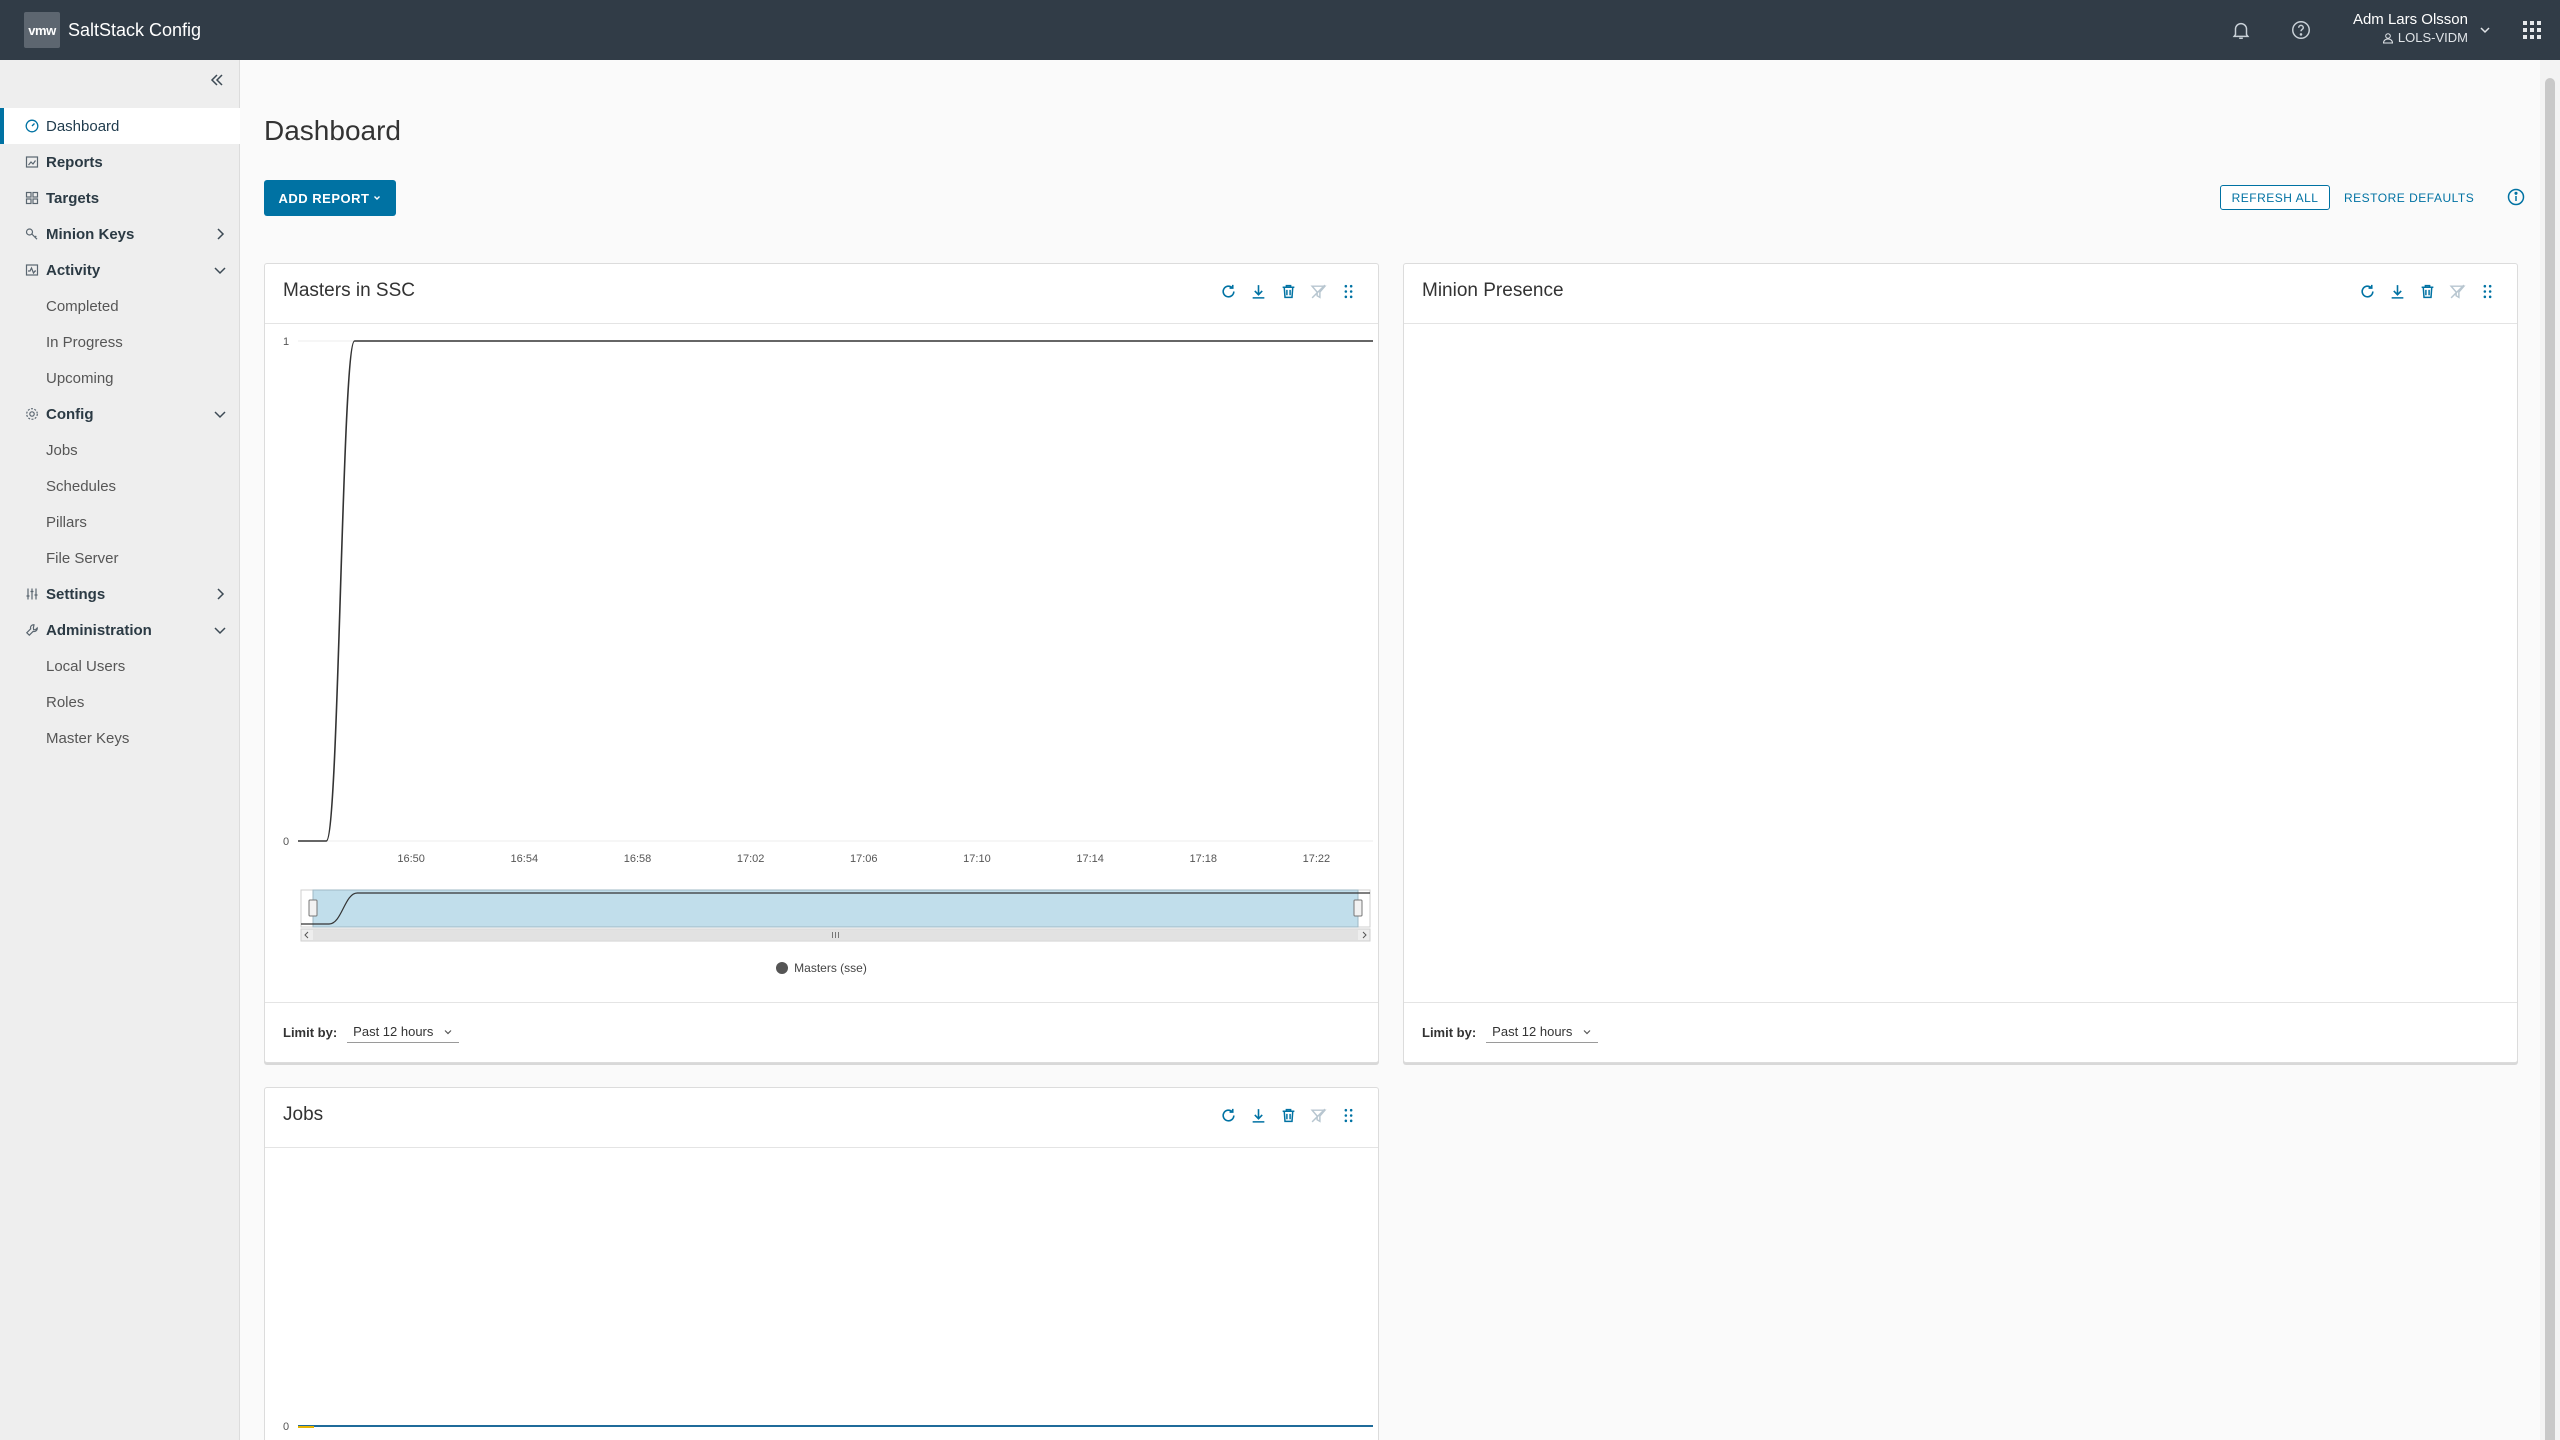  I want to click on sidebar-item-completed: Completed, so click(120, 306).